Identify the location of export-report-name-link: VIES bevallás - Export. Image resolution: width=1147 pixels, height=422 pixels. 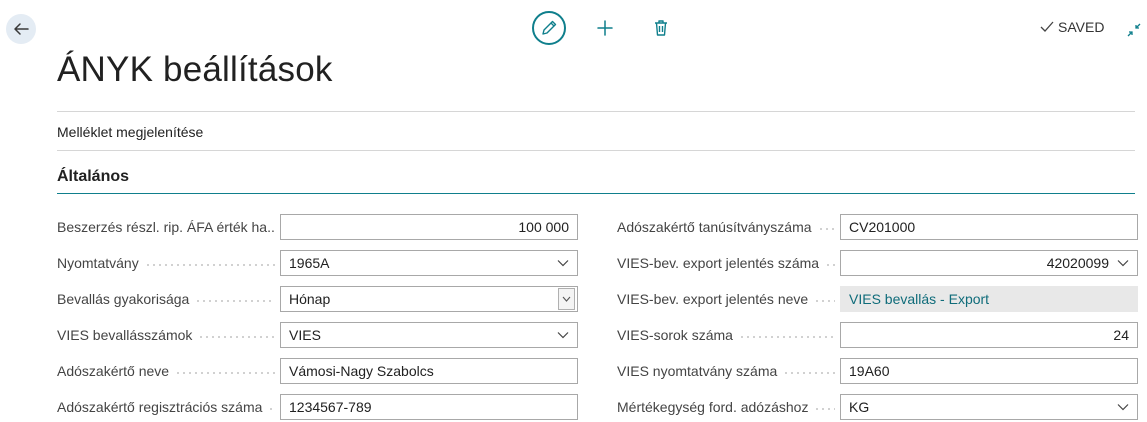
(989, 299).